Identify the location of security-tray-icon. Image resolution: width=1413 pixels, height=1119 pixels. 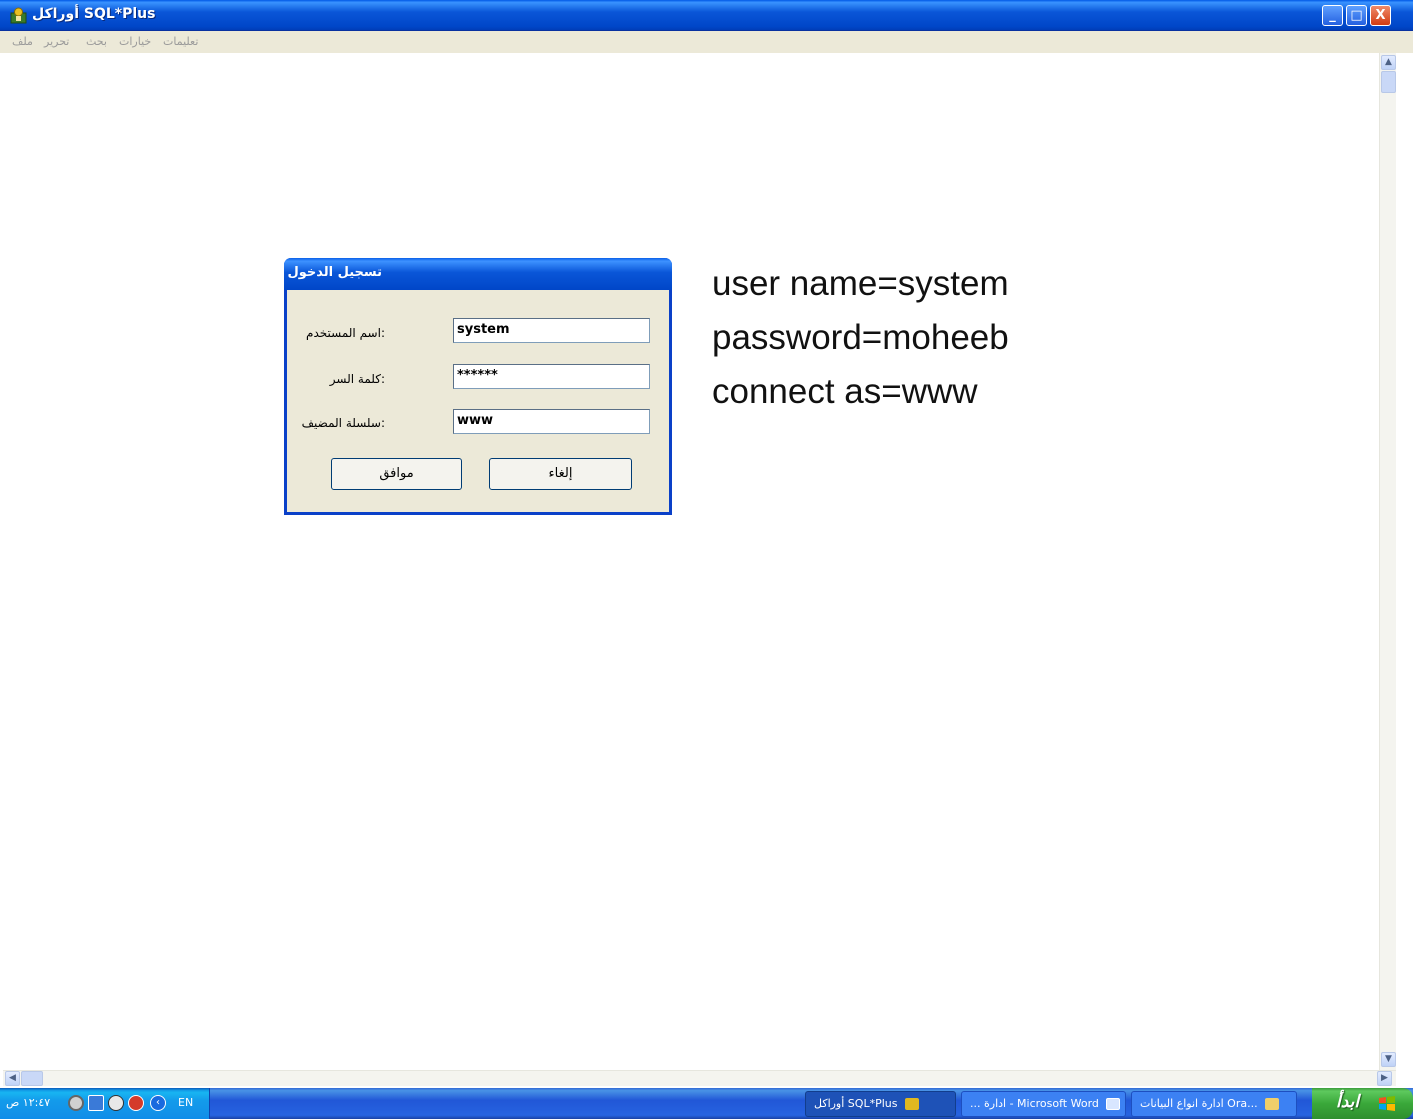
(136, 1103).